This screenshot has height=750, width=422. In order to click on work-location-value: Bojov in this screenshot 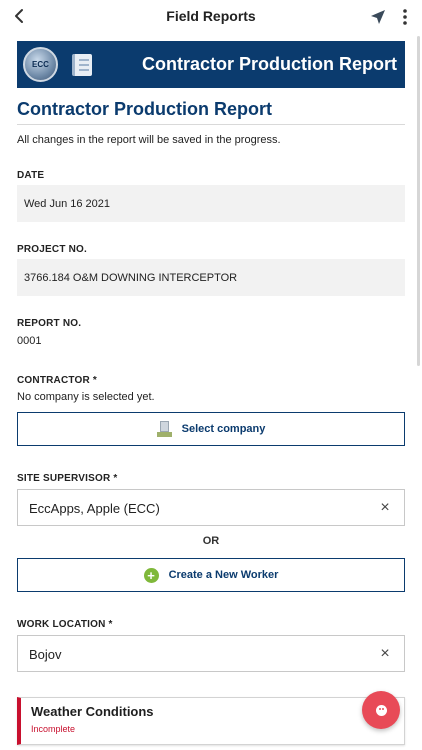, I will do `click(45, 654)`.